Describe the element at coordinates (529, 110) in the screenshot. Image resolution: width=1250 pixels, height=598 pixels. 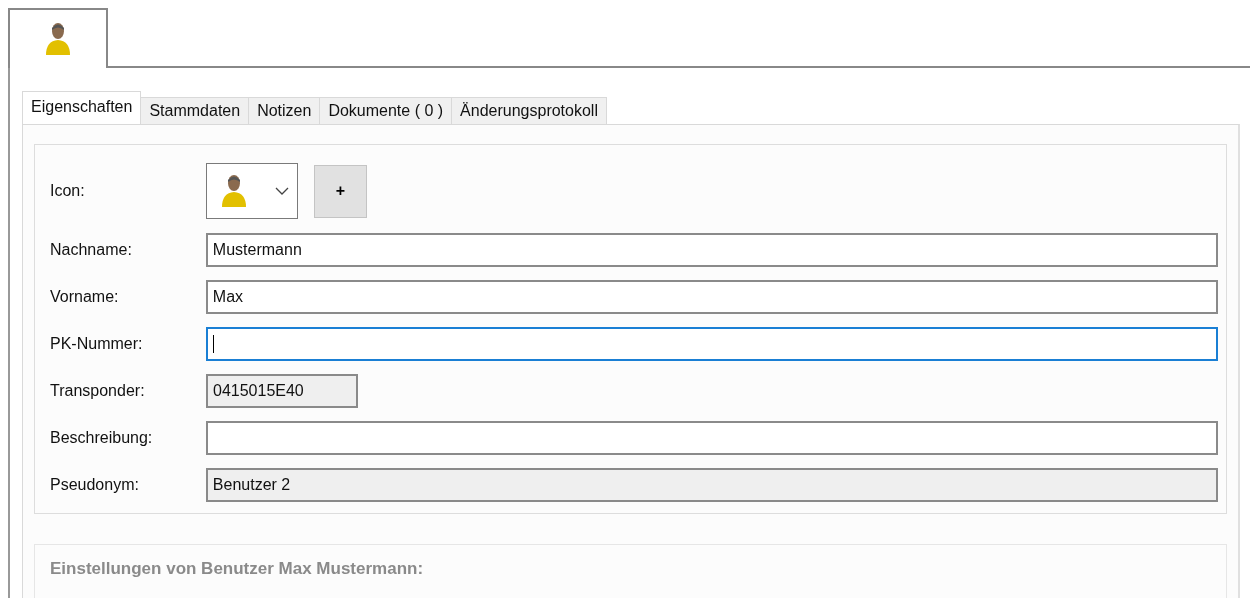
I see `tab: Änderungsprotokoll` at that location.